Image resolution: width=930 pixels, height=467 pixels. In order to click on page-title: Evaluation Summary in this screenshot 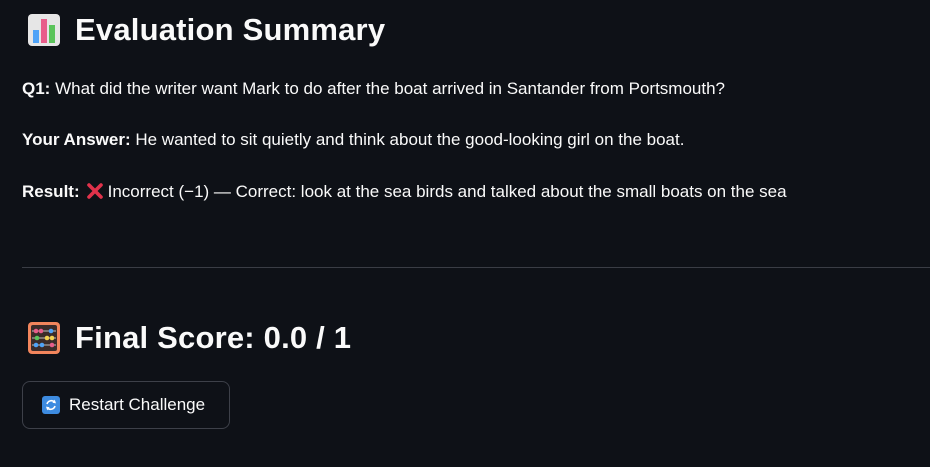, I will do `click(230, 29)`.